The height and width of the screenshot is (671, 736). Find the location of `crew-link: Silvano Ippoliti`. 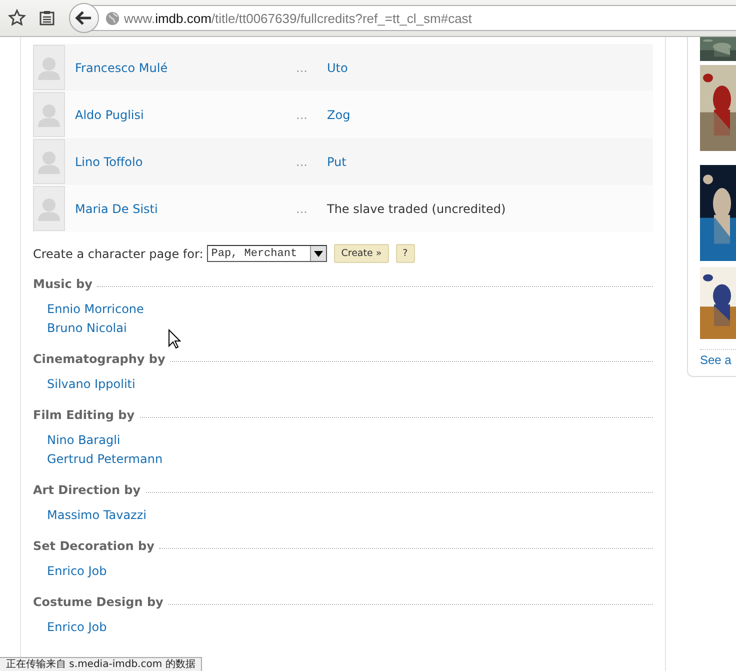

crew-link: Silvano Ippoliti is located at coordinates (91, 384).